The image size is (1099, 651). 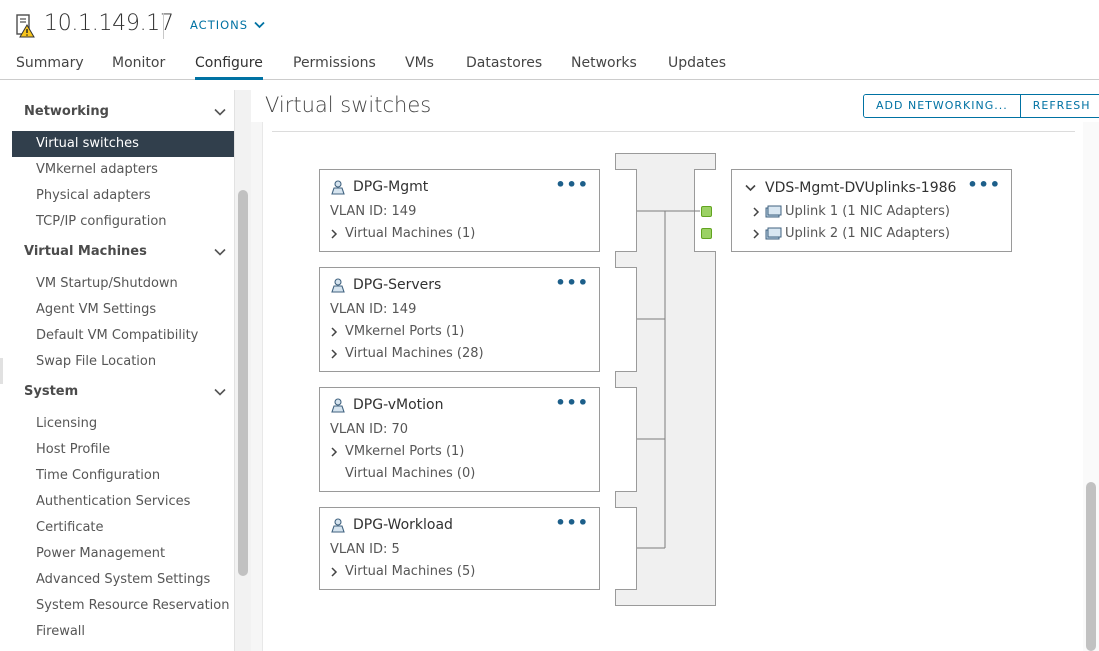 I want to click on portgroup-header: DPG-Mgmt, so click(x=379, y=187).